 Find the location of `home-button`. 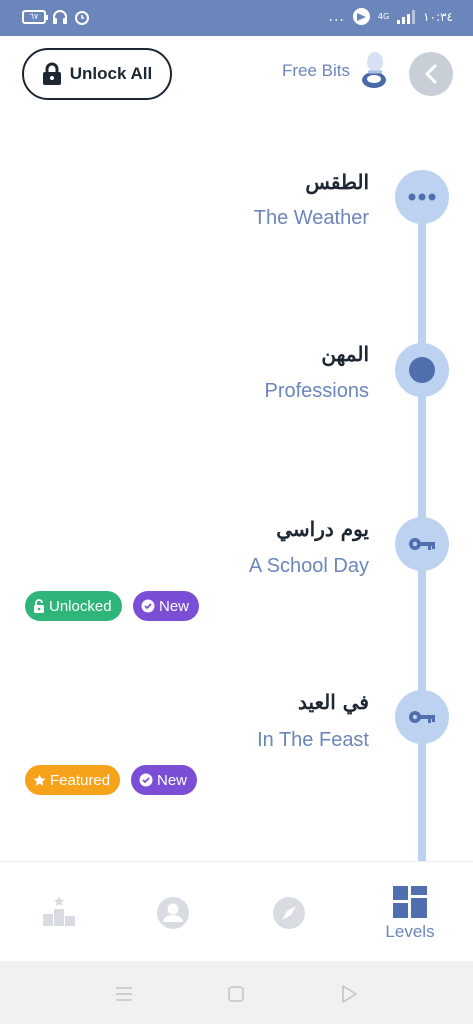

home-button is located at coordinates (236, 994).